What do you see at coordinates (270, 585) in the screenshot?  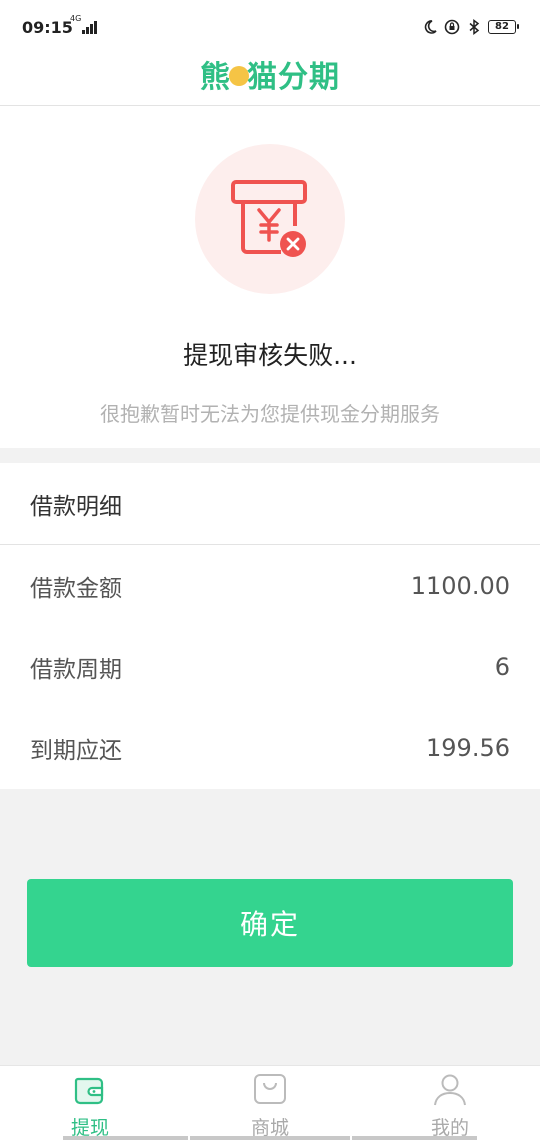 I see `detail-row-amount: 借款金额 1100.00` at bounding box center [270, 585].